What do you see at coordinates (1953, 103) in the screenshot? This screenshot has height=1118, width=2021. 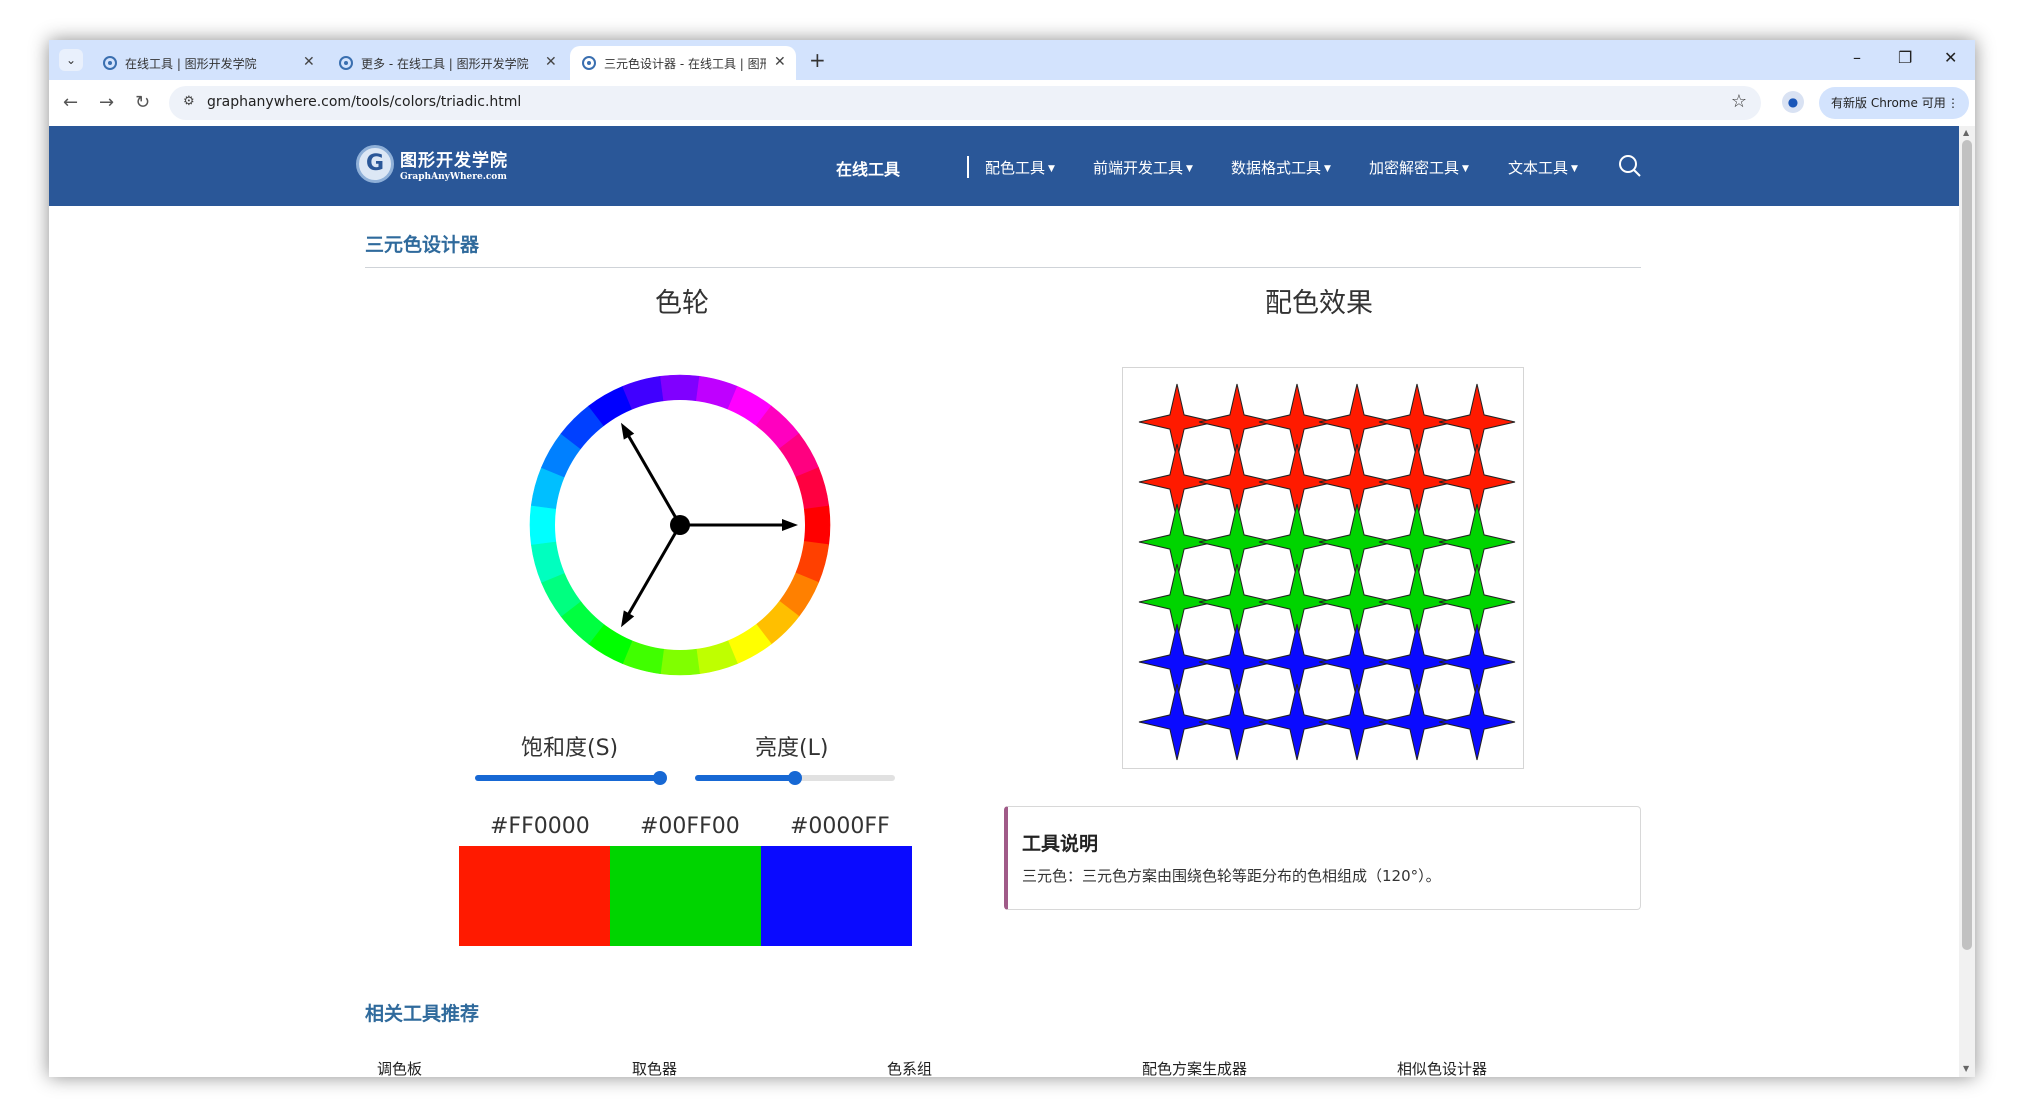 I see `chrome-menu-icon: ⋮` at bounding box center [1953, 103].